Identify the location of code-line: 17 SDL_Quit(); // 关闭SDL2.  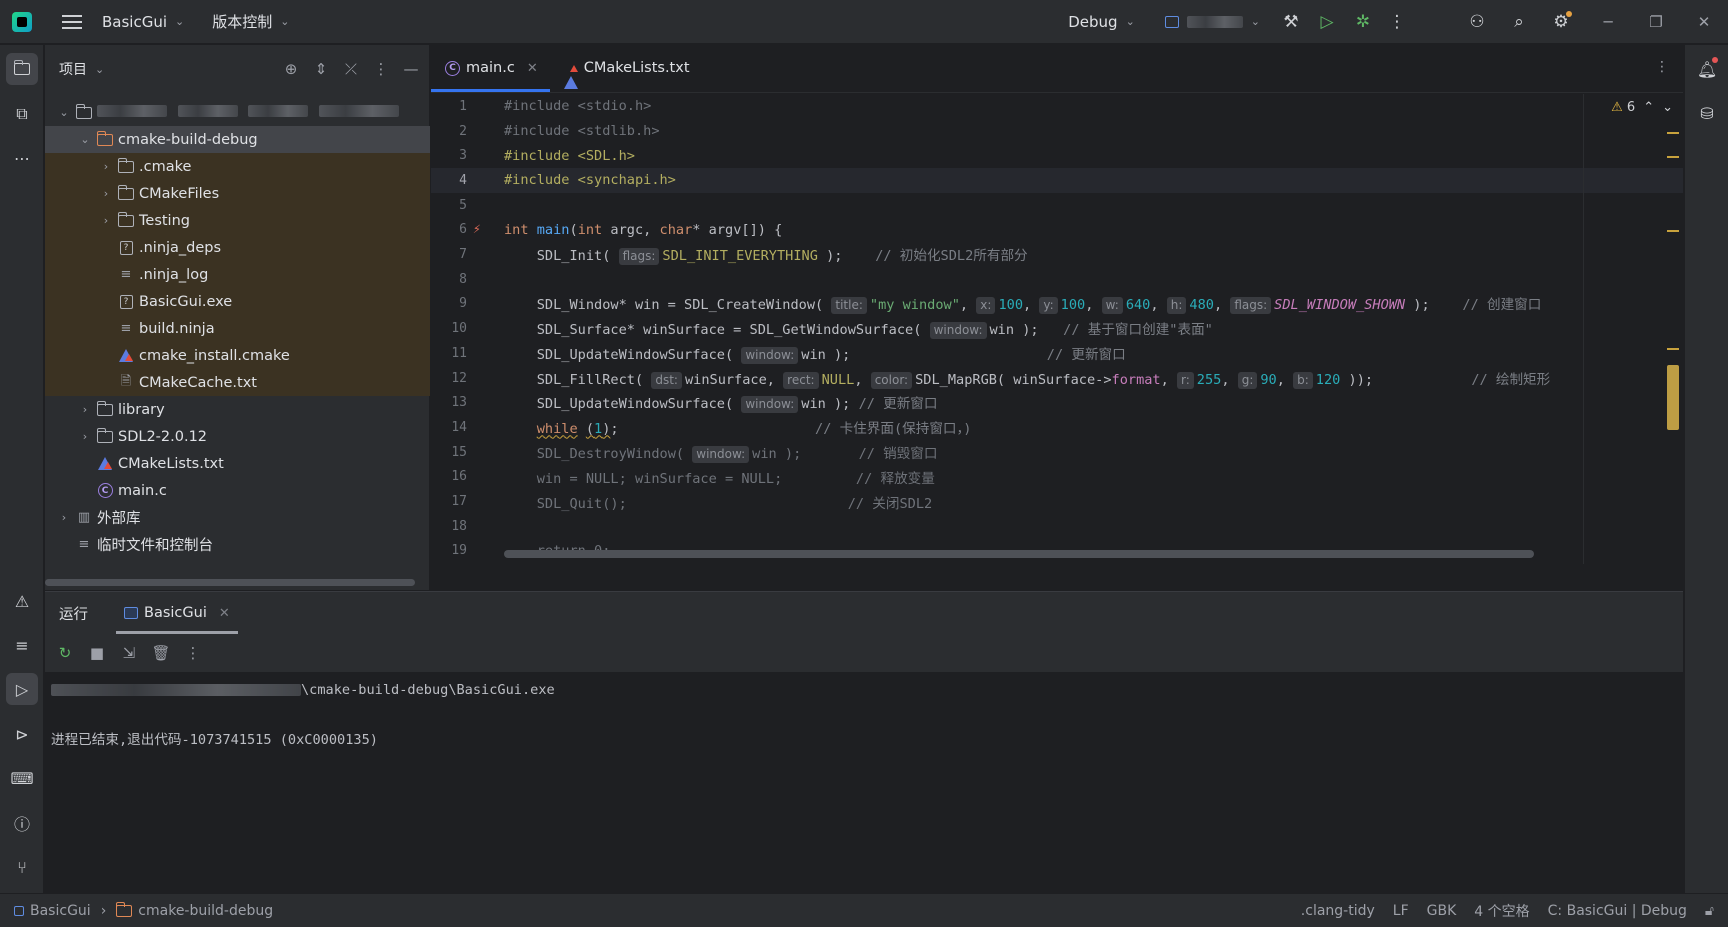
(1057, 501).